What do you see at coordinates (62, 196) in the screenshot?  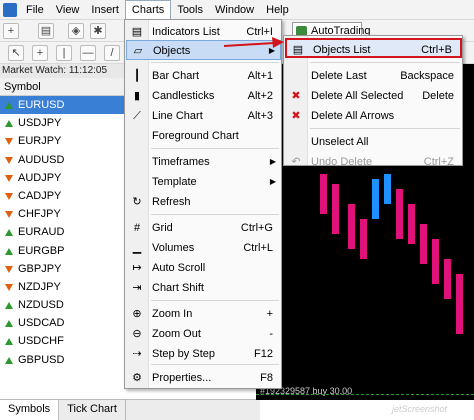 I see `symbol-row: CADJPY` at bounding box center [62, 196].